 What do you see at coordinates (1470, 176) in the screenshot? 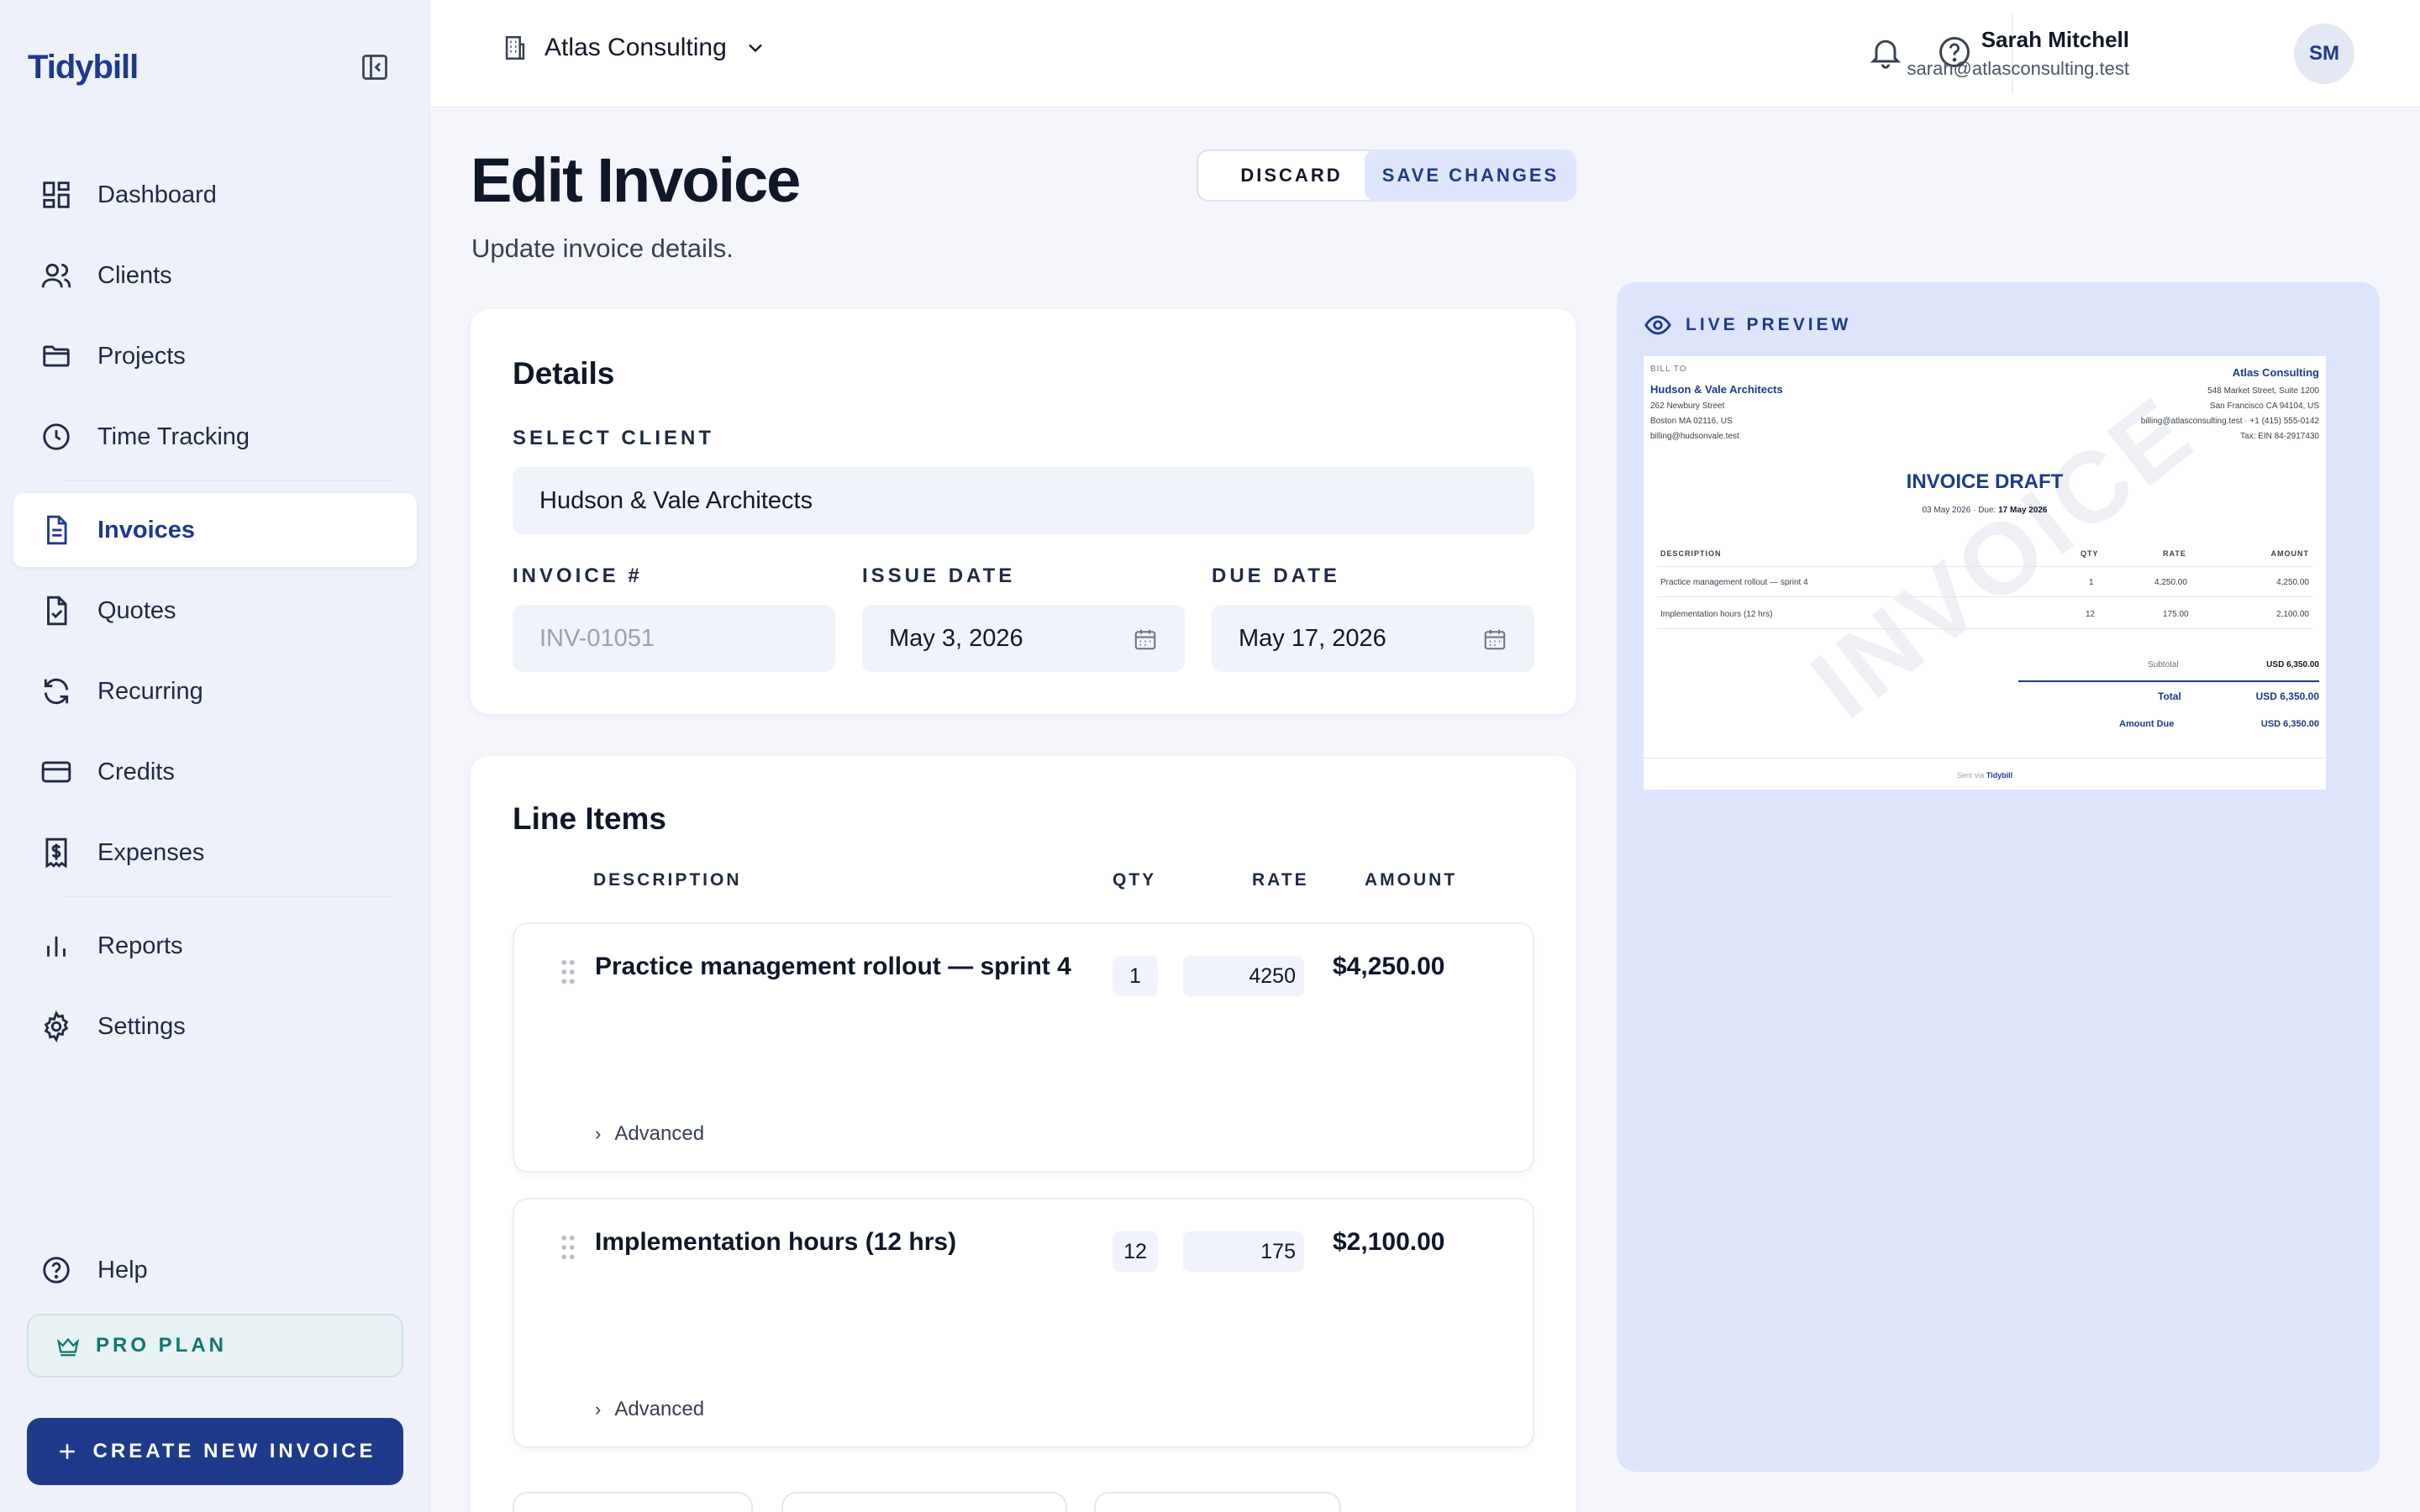
I see `save-changes-button: SAVE CHANGES` at bounding box center [1470, 176].